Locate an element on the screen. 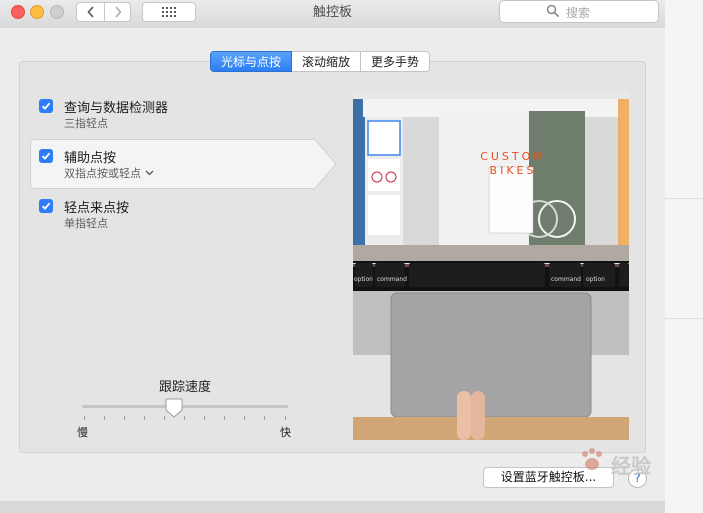  watermark-paw-icon is located at coordinates (592, 459).